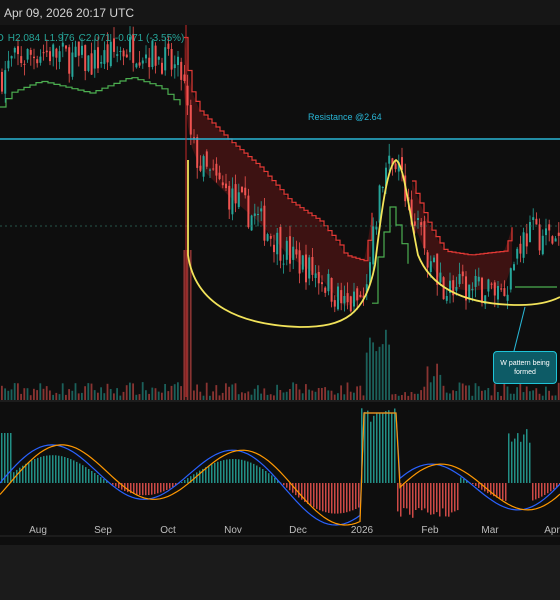  I want to click on ohlc-item: L1.976, so click(59, 38).